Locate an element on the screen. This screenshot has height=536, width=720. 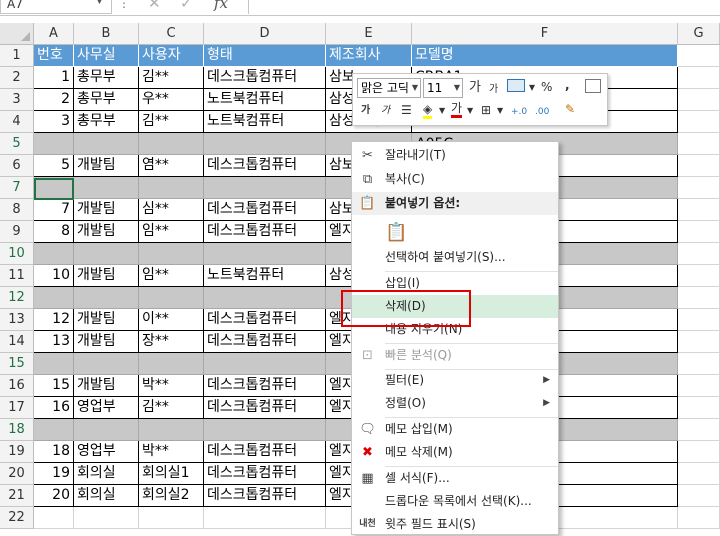
cell: 1 is located at coordinates (54, 78).